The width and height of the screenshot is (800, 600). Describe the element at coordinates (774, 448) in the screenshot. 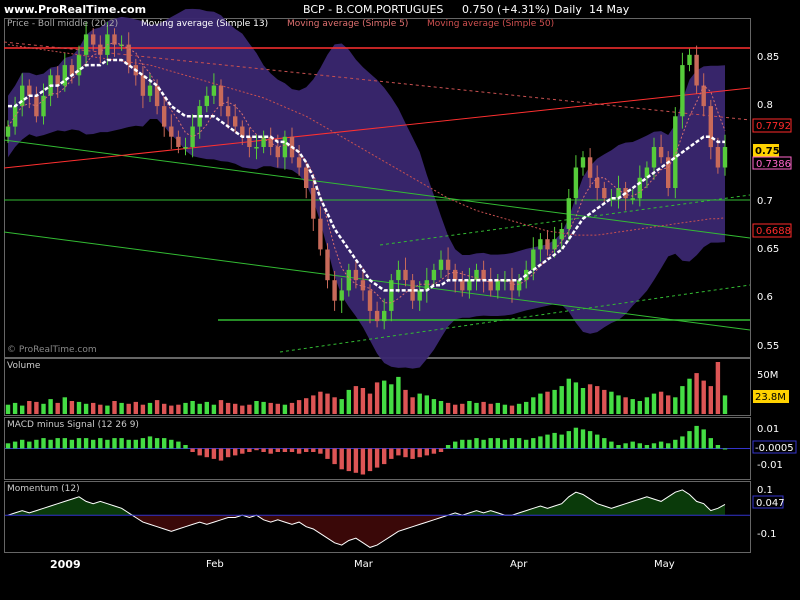

I see `macd-current: -0.0005` at that location.